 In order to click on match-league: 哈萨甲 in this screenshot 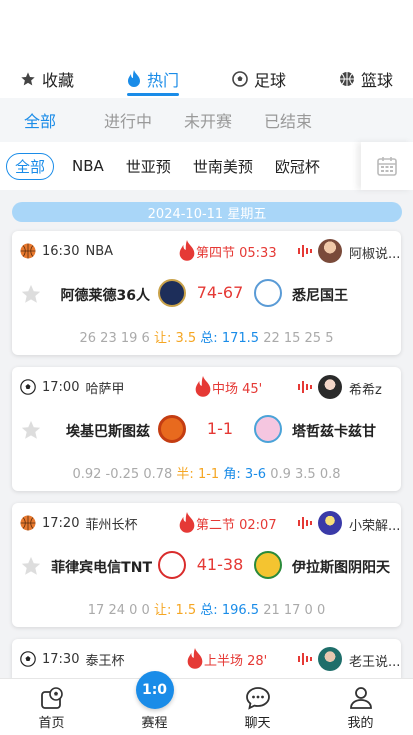, I will do `click(105, 389)`.